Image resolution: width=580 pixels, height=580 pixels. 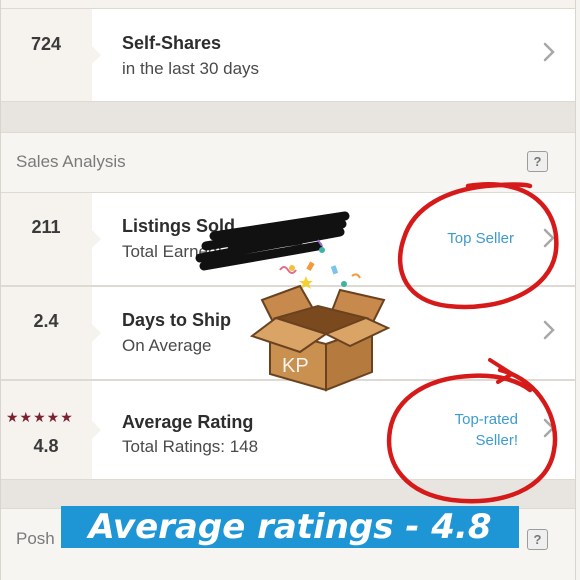 I want to click on sales-analysis-title: Sales Analysis, so click(x=71, y=161).